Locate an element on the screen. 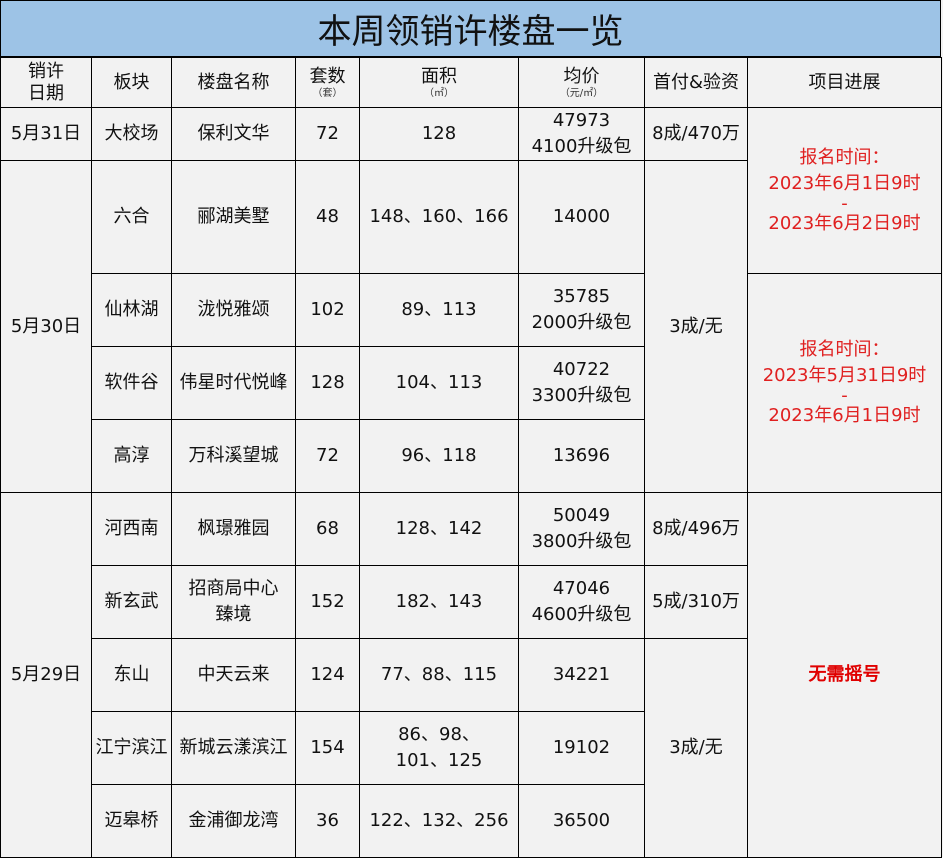  date-cell: 5月30日 is located at coordinates (46, 326).